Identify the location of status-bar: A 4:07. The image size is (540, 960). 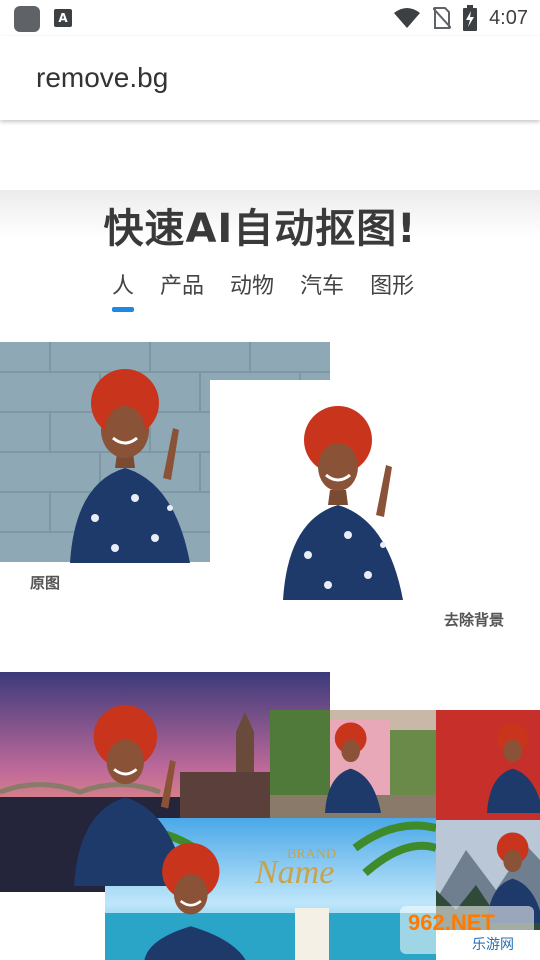
(270, 18).